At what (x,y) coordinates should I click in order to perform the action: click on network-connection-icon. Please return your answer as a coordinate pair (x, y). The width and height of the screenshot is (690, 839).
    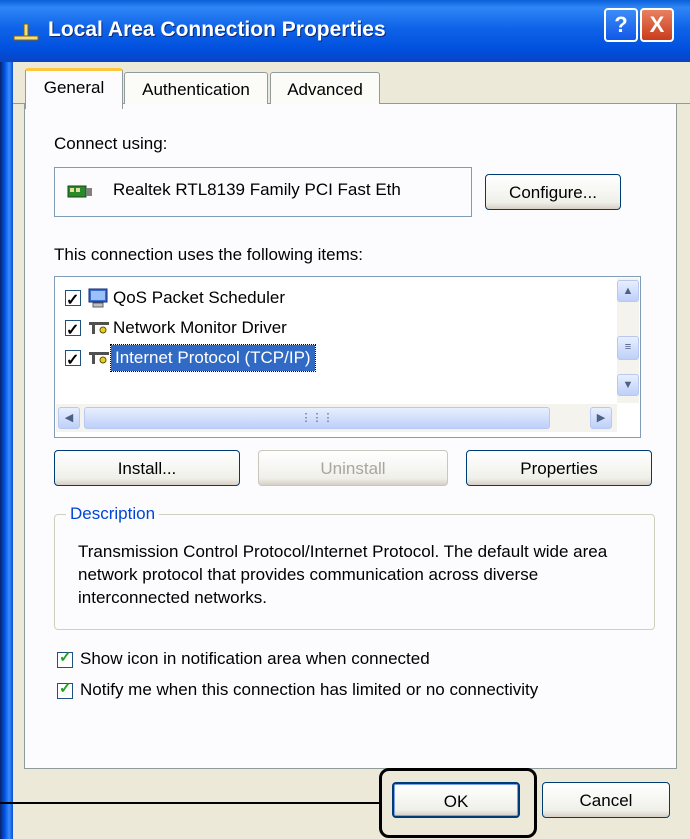
    Looking at the image, I should click on (26, 32).